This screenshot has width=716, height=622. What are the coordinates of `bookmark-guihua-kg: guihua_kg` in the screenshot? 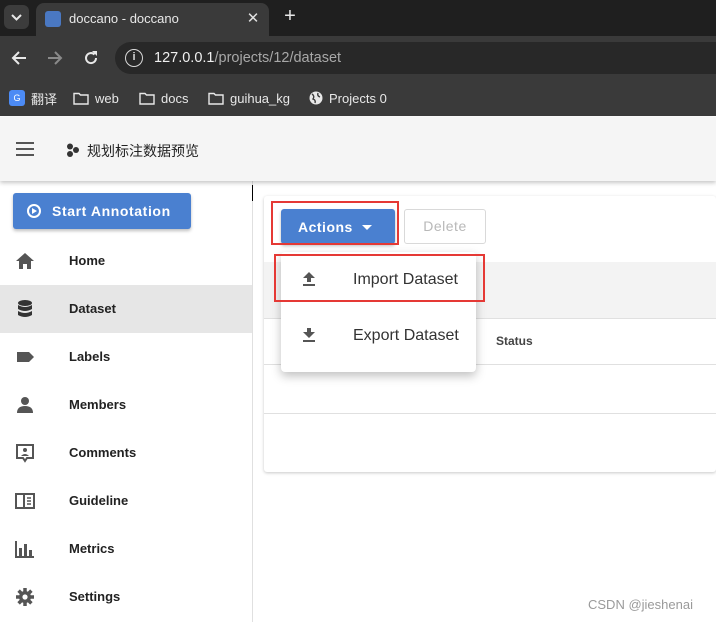 It's located at (249, 98).